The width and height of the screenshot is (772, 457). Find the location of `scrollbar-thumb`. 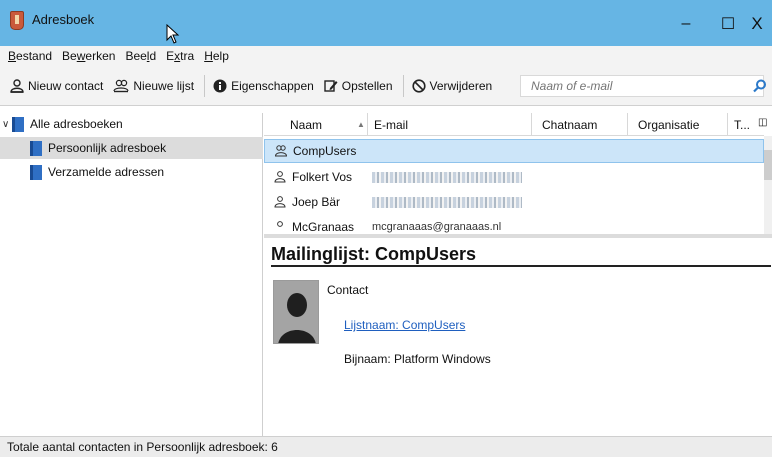

scrollbar-thumb is located at coordinates (768, 165).